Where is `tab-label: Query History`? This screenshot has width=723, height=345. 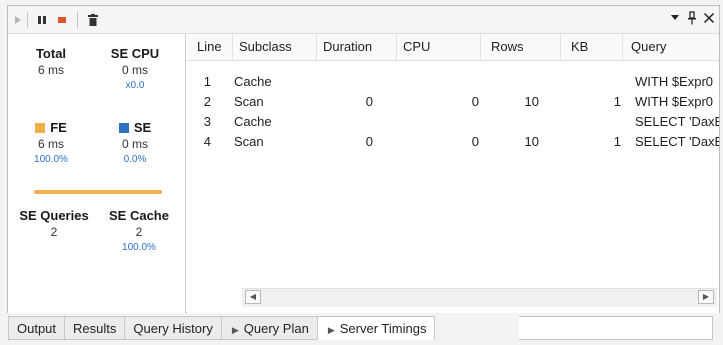
tab-label: Query History is located at coordinates (173, 328).